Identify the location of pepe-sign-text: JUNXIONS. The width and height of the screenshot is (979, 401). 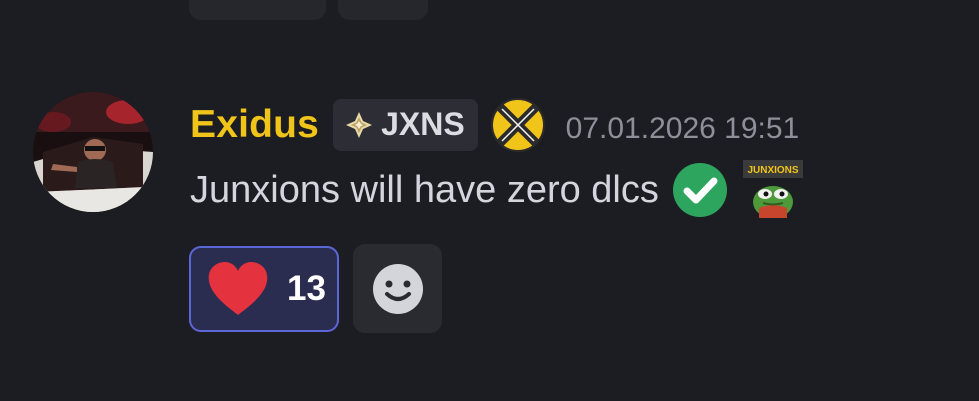
(772, 170).